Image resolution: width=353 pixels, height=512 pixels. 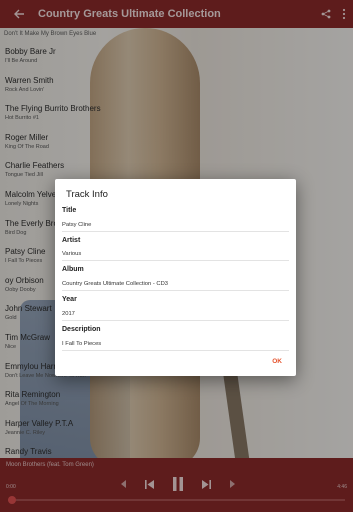 What do you see at coordinates (72, 254) in the screenshot?
I see `field-value-artist: Various` at bounding box center [72, 254].